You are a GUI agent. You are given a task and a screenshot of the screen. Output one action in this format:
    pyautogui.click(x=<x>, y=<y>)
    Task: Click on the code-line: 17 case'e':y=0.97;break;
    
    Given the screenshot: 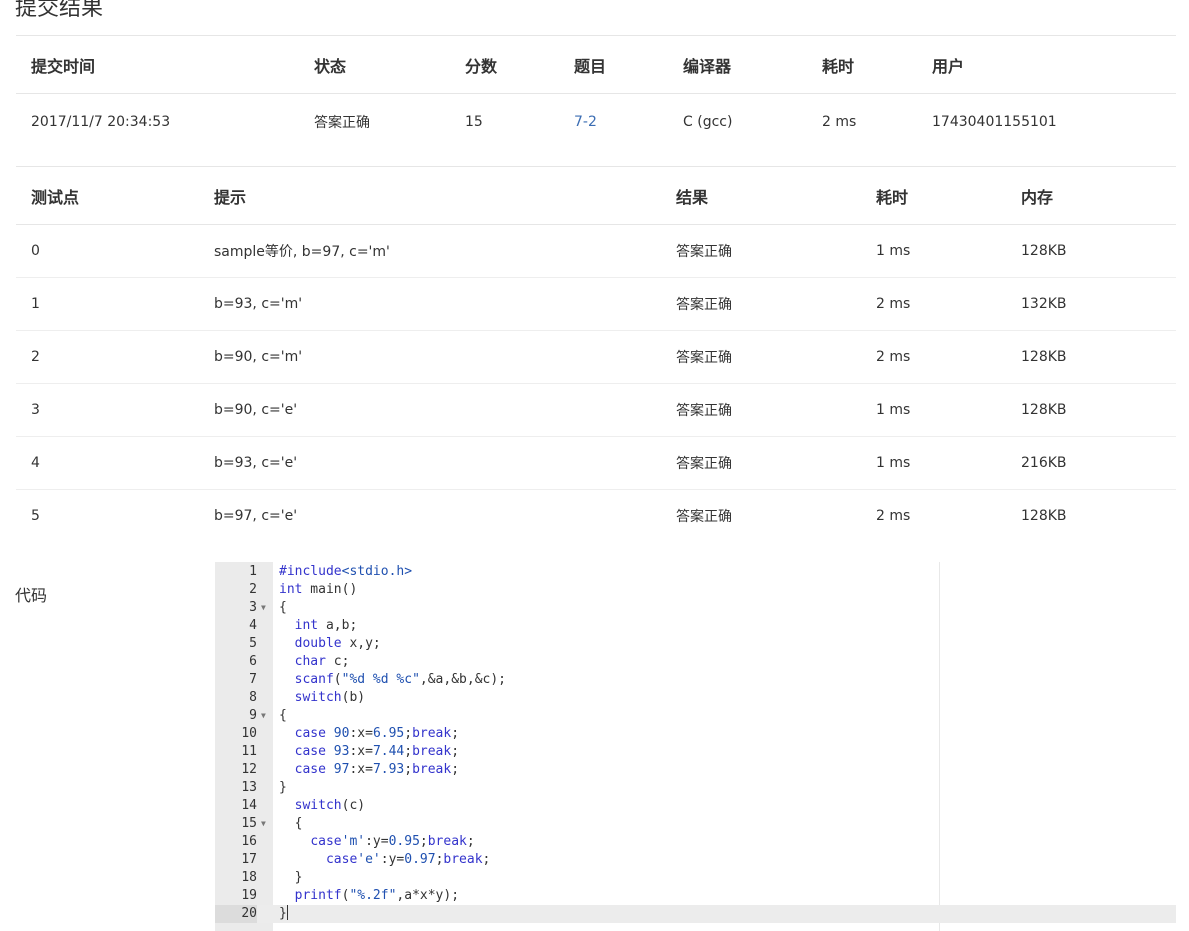 What is the action you would take?
    pyautogui.click(x=695, y=860)
    